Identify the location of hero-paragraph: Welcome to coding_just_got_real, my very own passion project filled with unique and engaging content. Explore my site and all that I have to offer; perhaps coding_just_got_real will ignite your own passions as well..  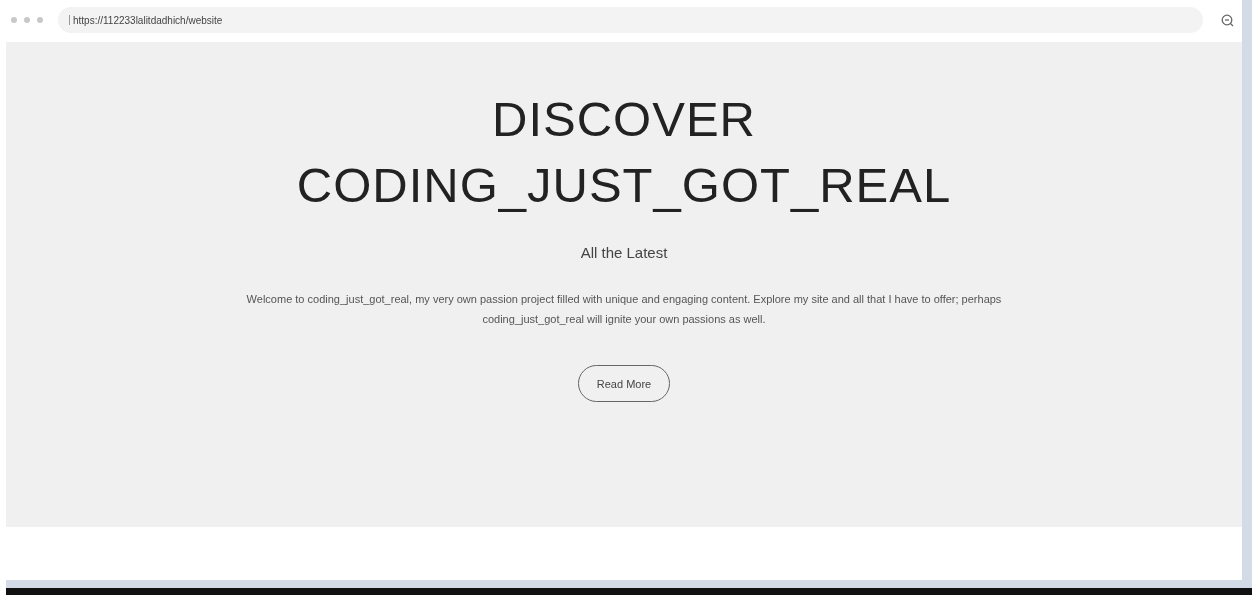
(624, 309).